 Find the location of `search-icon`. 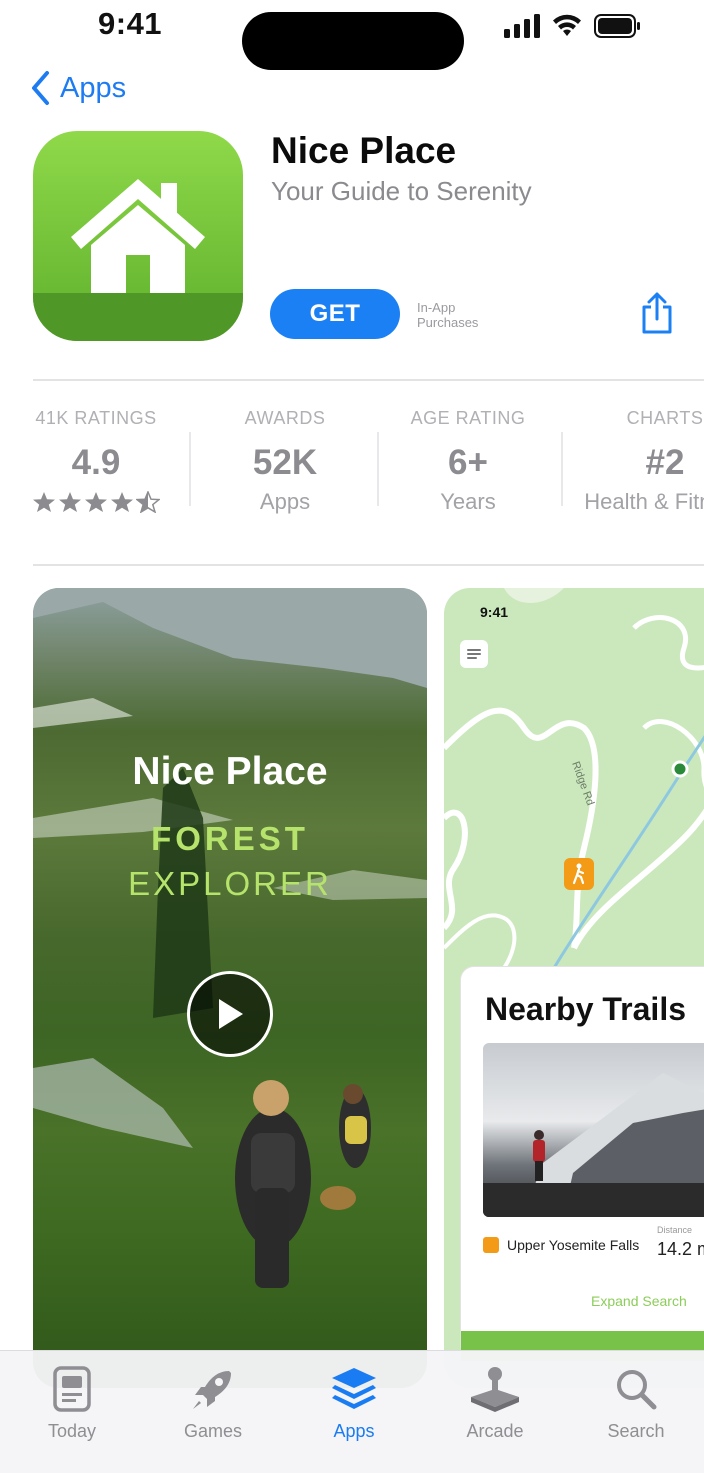

search-icon is located at coordinates (637, 1390).